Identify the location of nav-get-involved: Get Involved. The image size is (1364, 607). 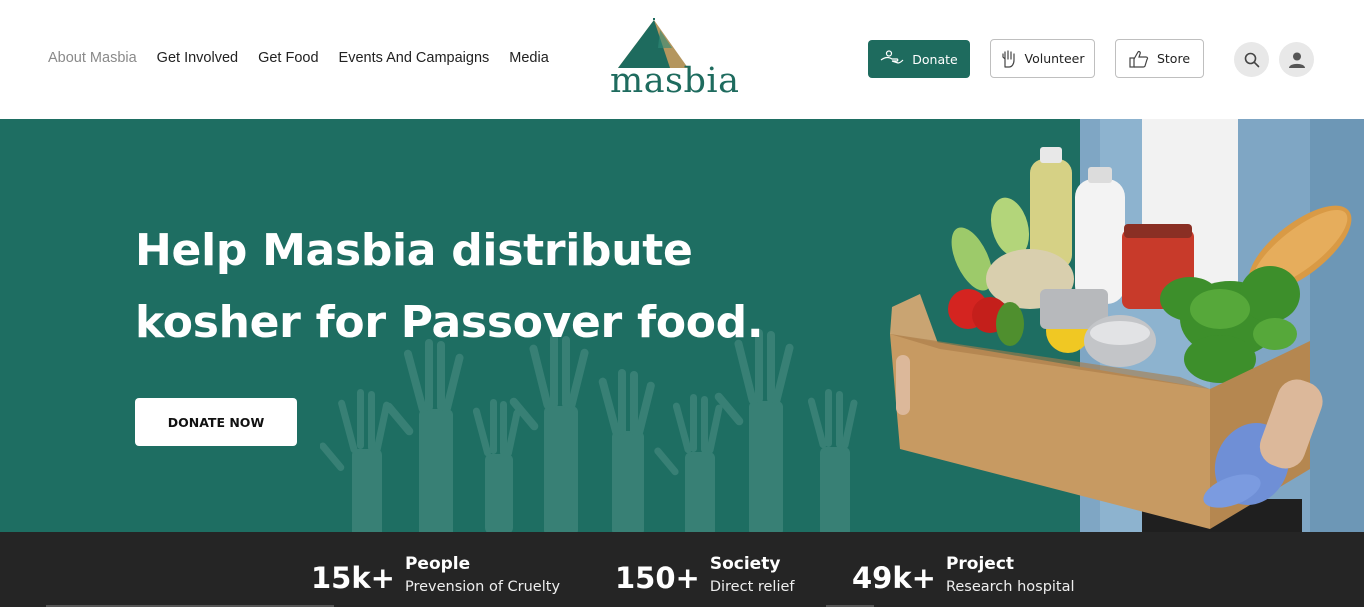
(197, 58).